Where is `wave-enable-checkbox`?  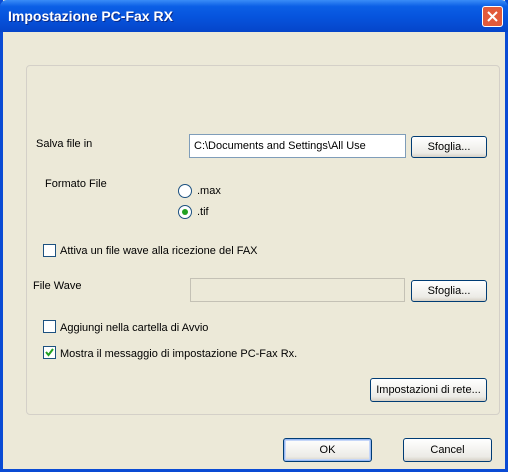
wave-enable-checkbox is located at coordinates (49, 250).